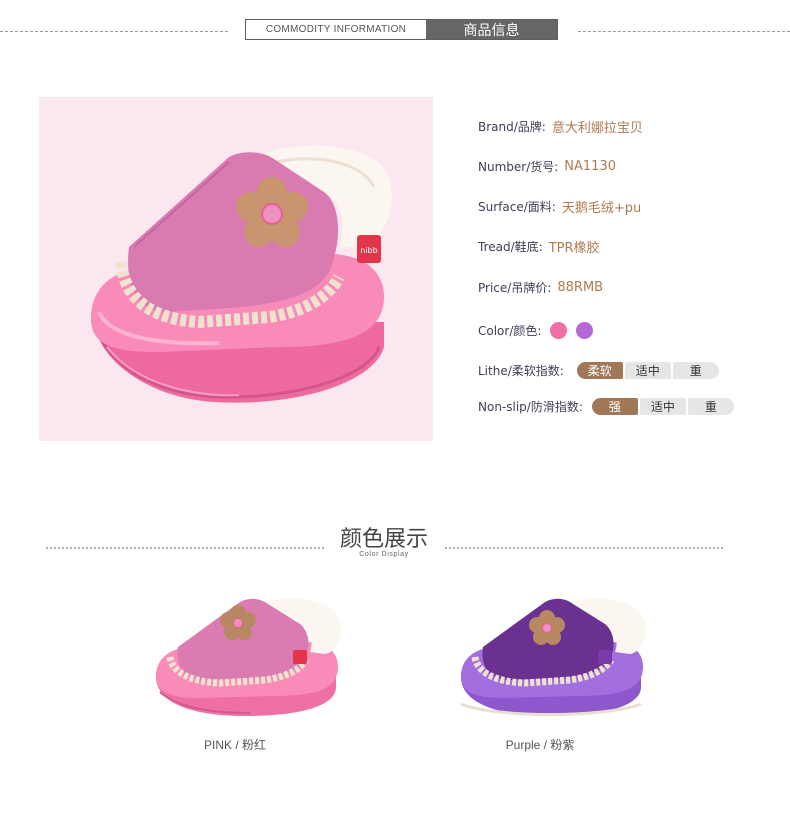 The height and width of the screenshot is (821, 790). I want to click on color-thumb-purple, so click(552, 659).